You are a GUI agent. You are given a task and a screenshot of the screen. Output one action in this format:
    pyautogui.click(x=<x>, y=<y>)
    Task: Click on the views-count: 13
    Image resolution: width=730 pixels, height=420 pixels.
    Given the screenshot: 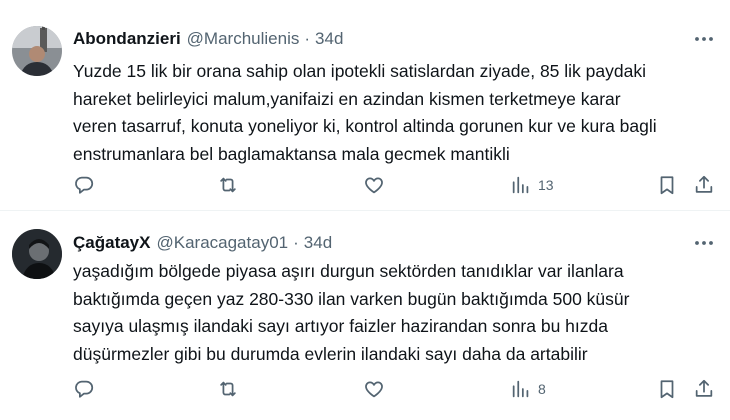 What is the action you would take?
    pyautogui.click(x=546, y=185)
    